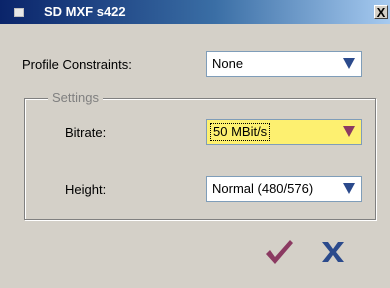 The height and width of the screenshot is (288, 390). I want to click on height-value: Normal (480/576), so click(263, 188).